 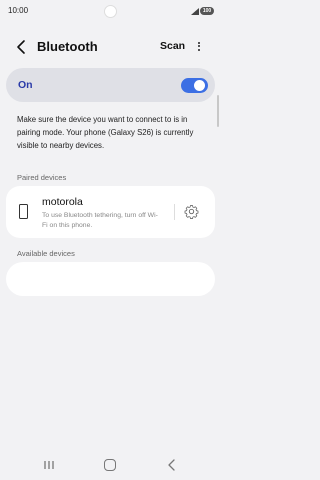 What do you see at coordinates (25, 85) in the screenshot?
I see `toggle-label: On` at bounding box center [25, 85].